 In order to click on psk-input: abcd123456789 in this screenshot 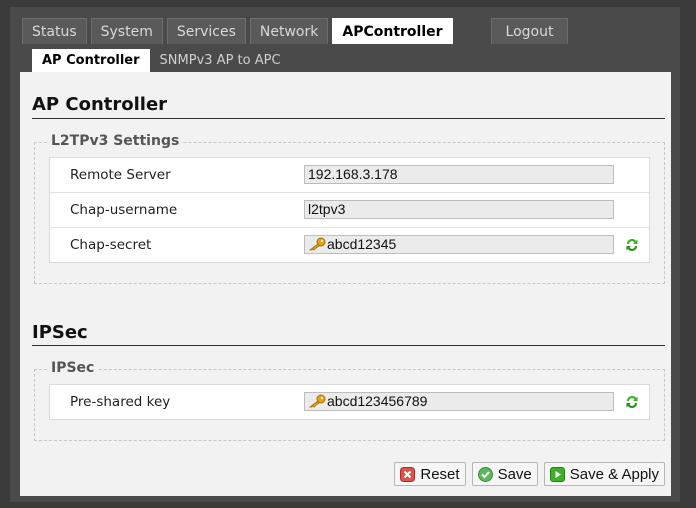, I will do `click(459, 401)`.